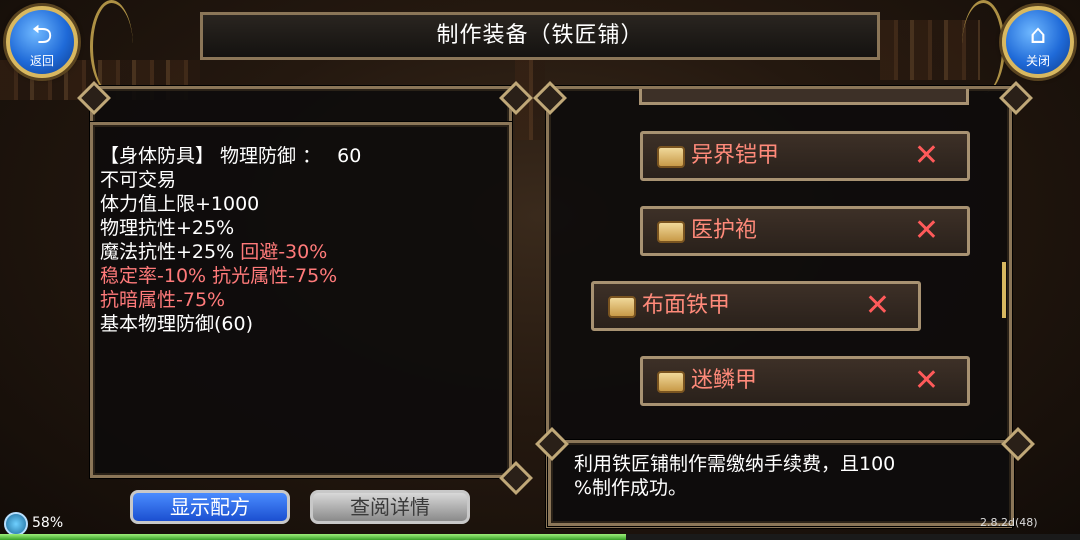  Describe the element at coordinates (1009, 522) in the screenshot. I see `version-label: 2.8.2d(48)` at that location.